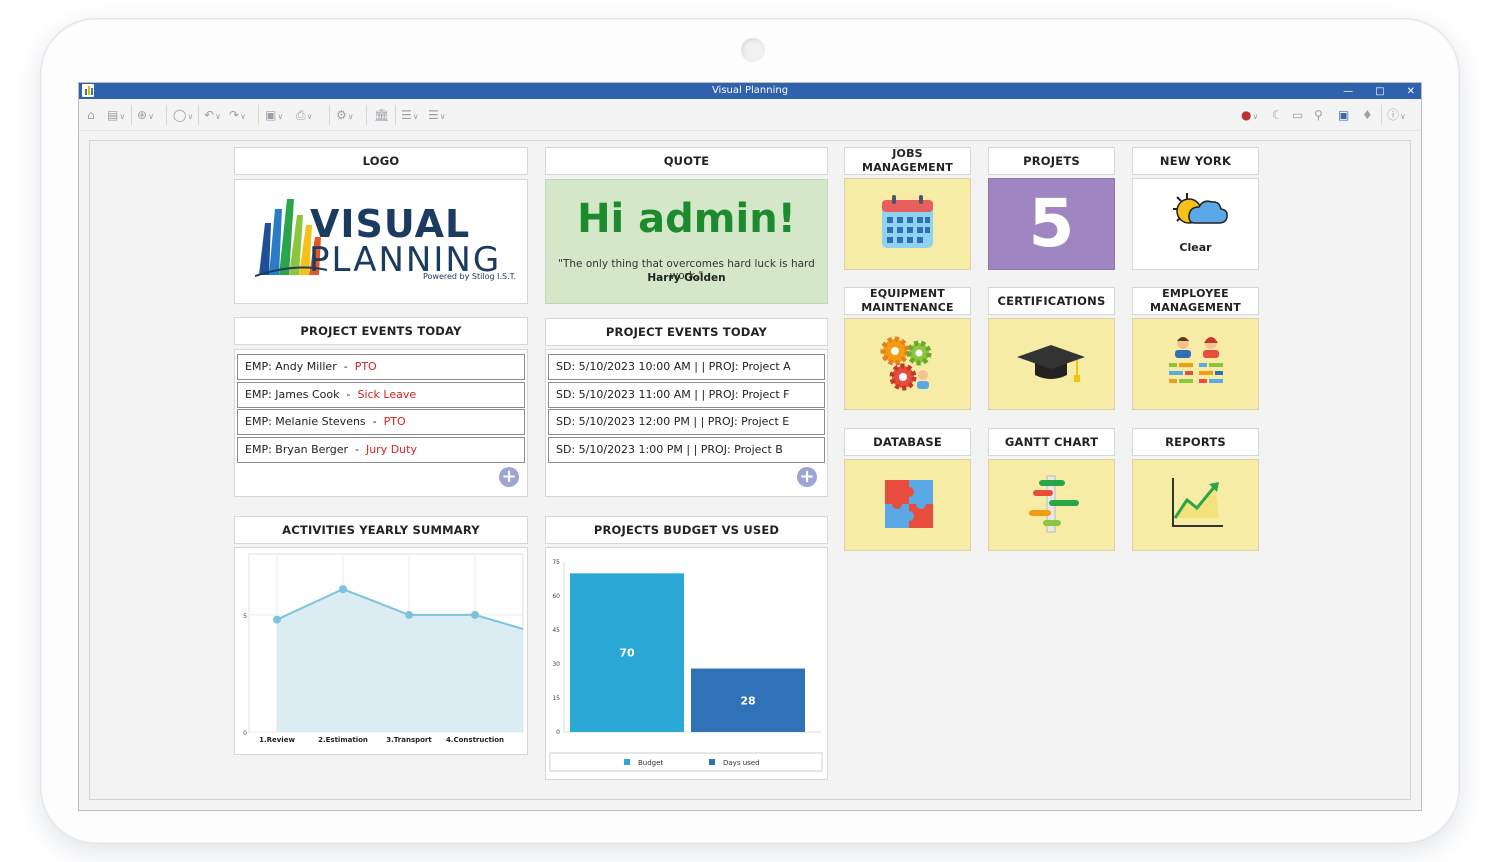  Describe the element at coordinates (686, 530) in the screenshot. I see `budget-header: PROJECTS BUDGET VS USED` at that location.